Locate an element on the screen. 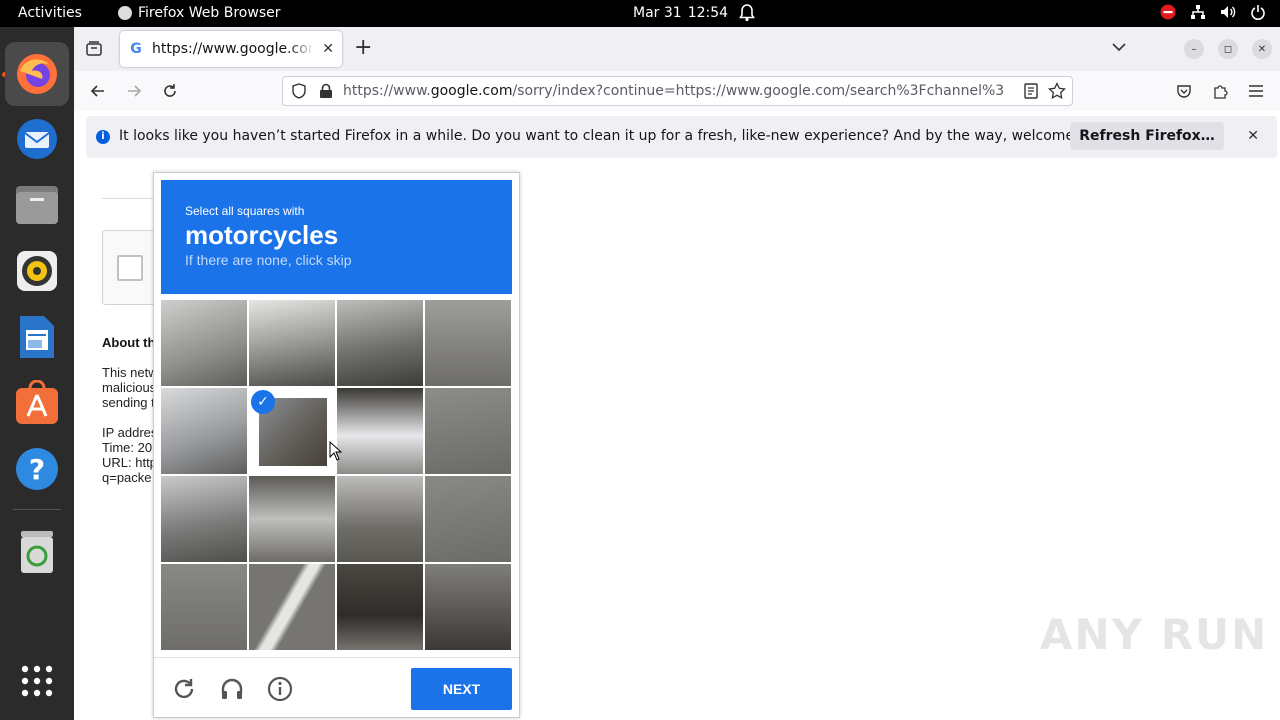 The image size is (1280, 720). ip-address-line: IP addres is located at coordinates (130, 432).